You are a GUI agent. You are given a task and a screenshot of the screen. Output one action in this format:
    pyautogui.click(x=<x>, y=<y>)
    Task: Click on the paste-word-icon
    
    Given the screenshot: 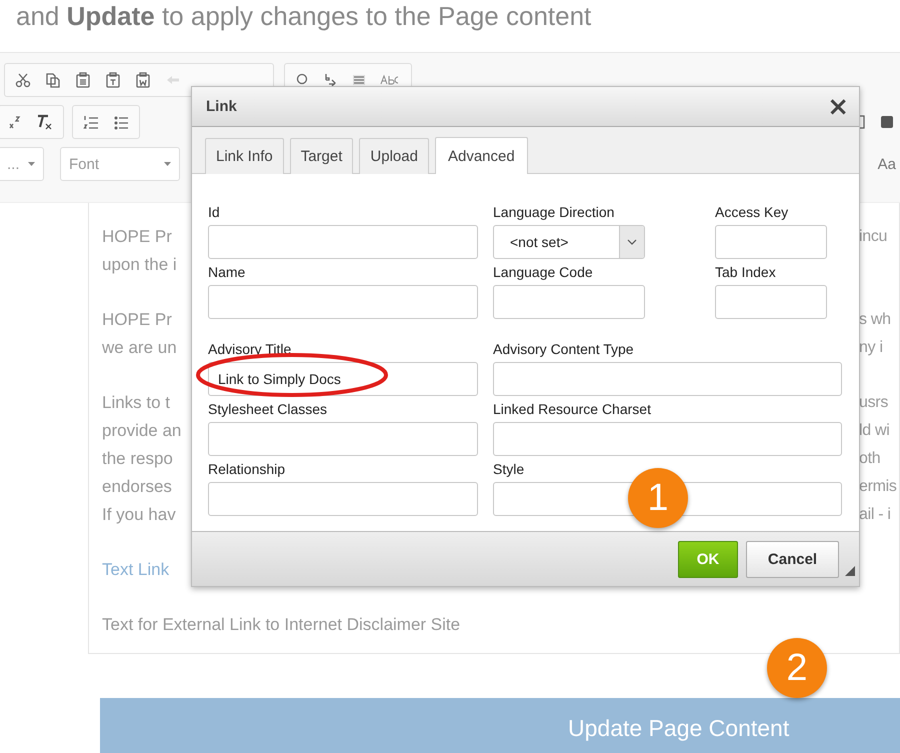 What is the action you would take?
    pyautogui.click(x=143, y=80)
    